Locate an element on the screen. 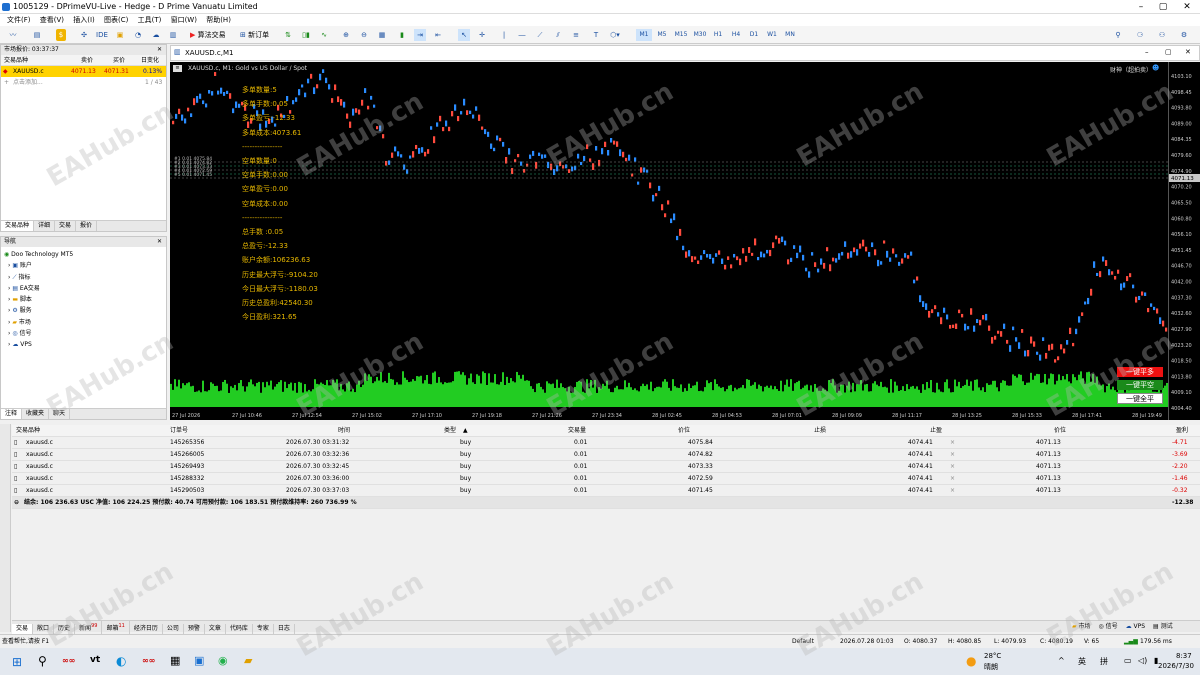  tab-company: 公司 is located at coordinates (173, 629).